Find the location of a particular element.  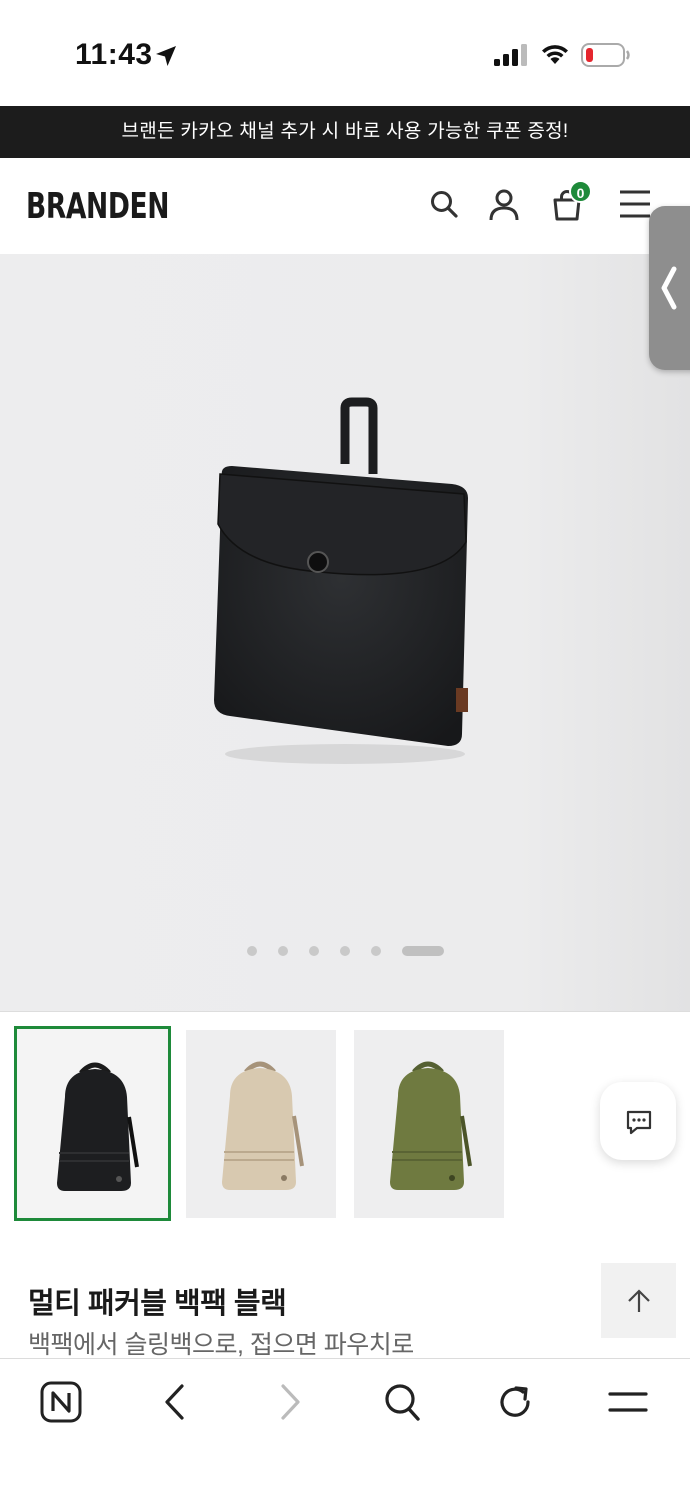

user-icon is located at coordinates (504, 205).